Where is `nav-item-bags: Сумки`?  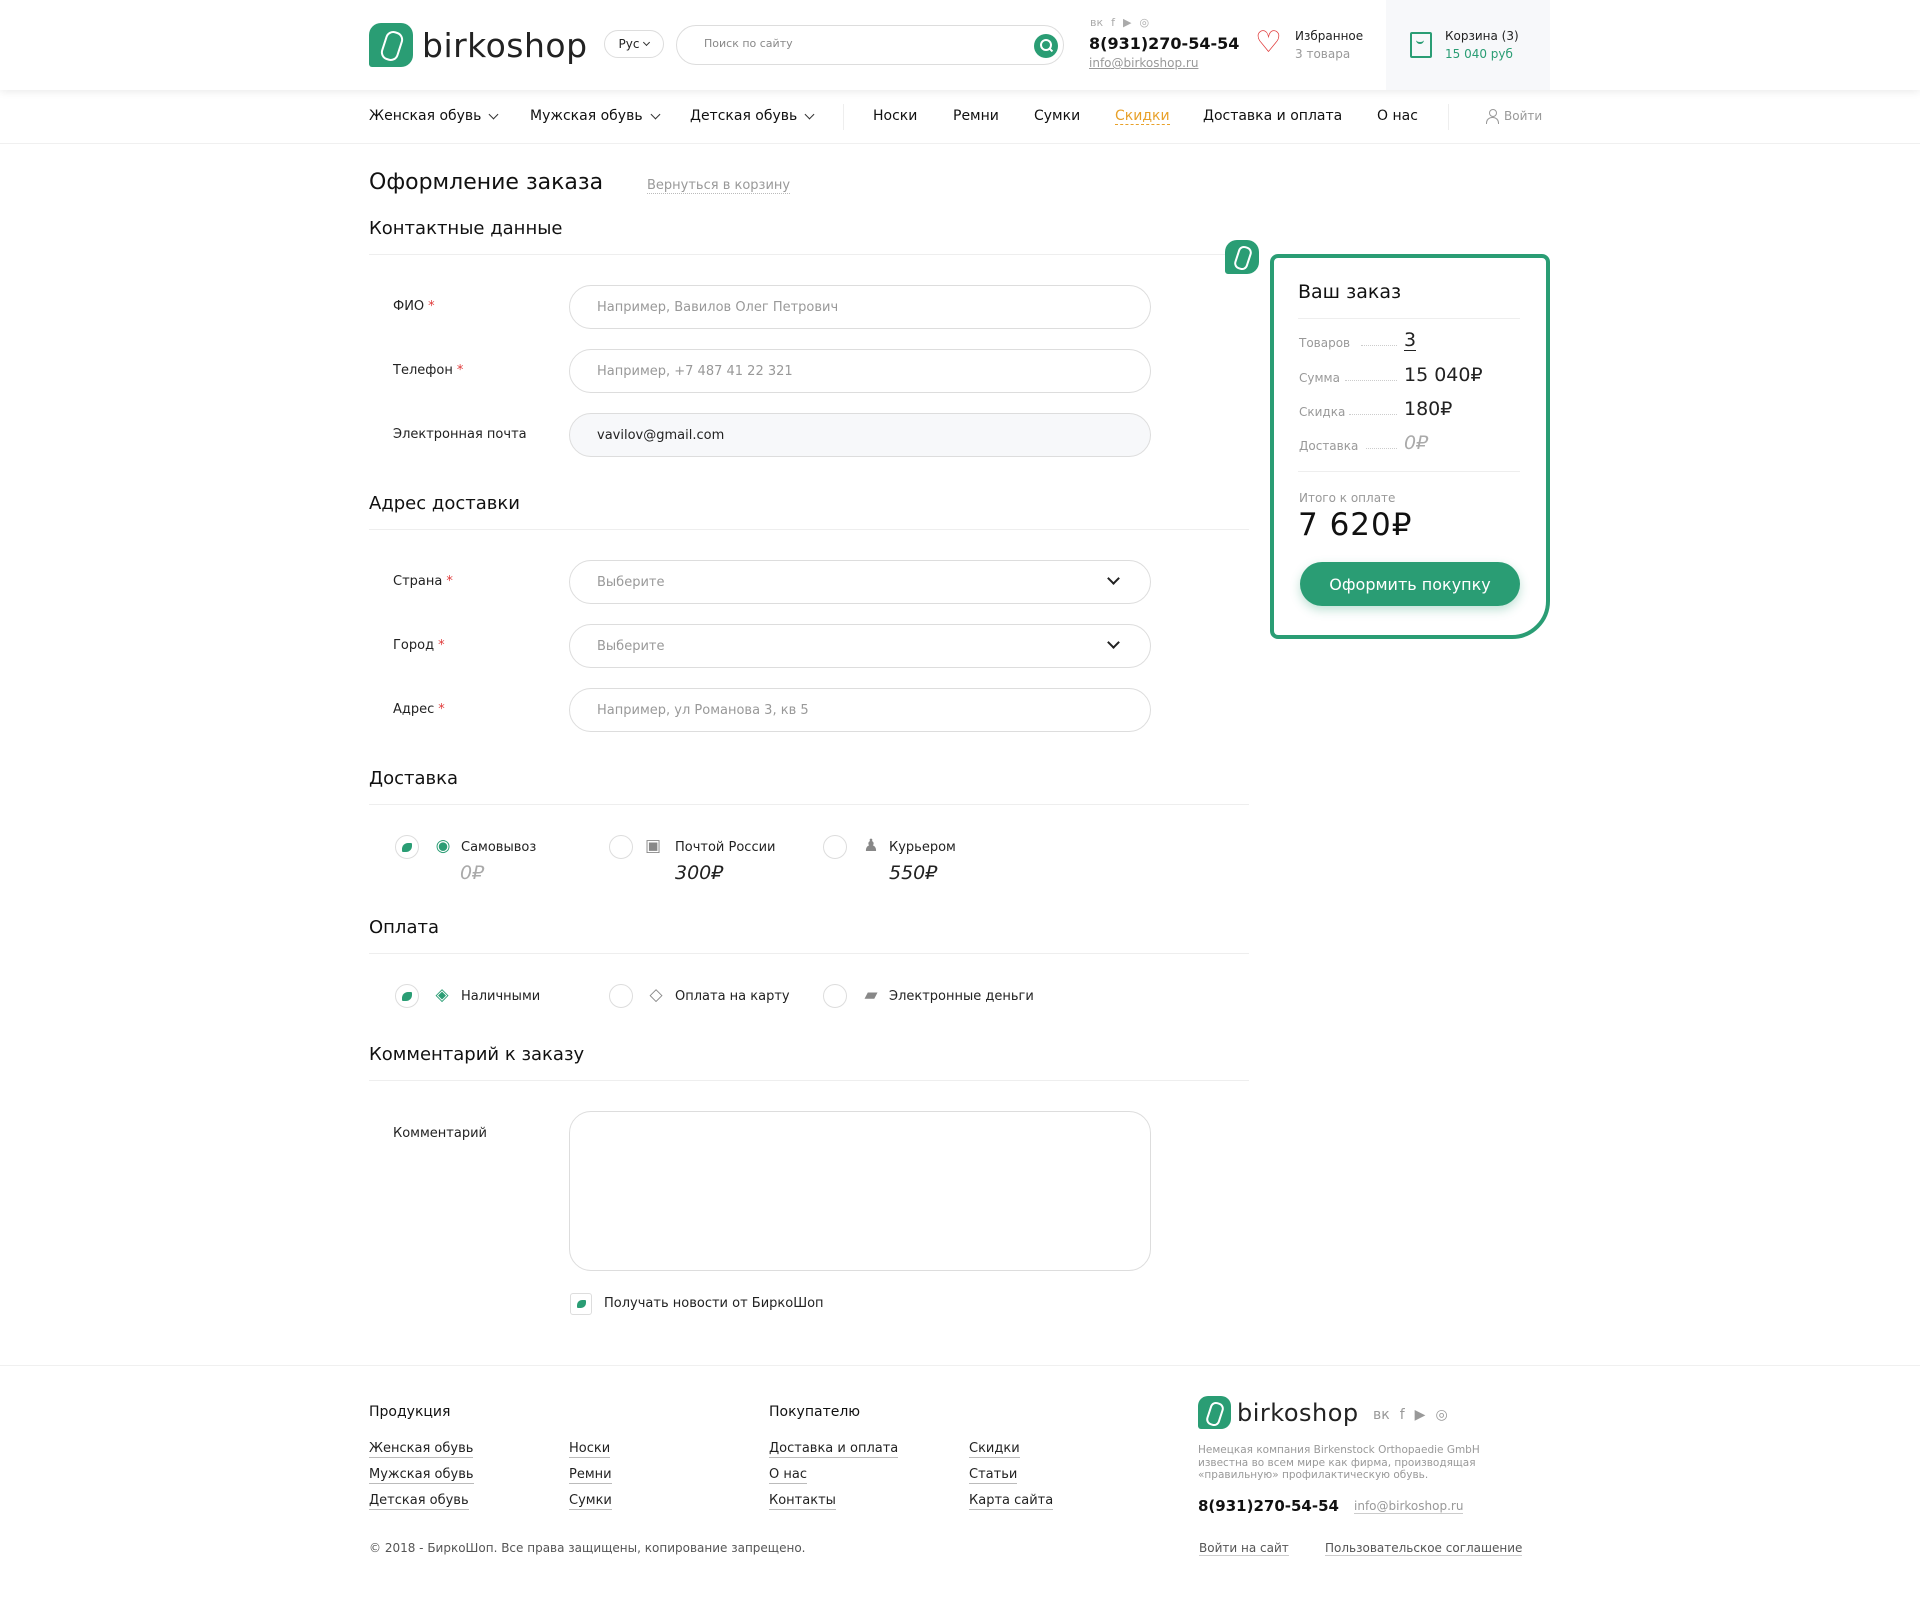
nav-item-bags: Сумки is located at coordinates (1057, 116).